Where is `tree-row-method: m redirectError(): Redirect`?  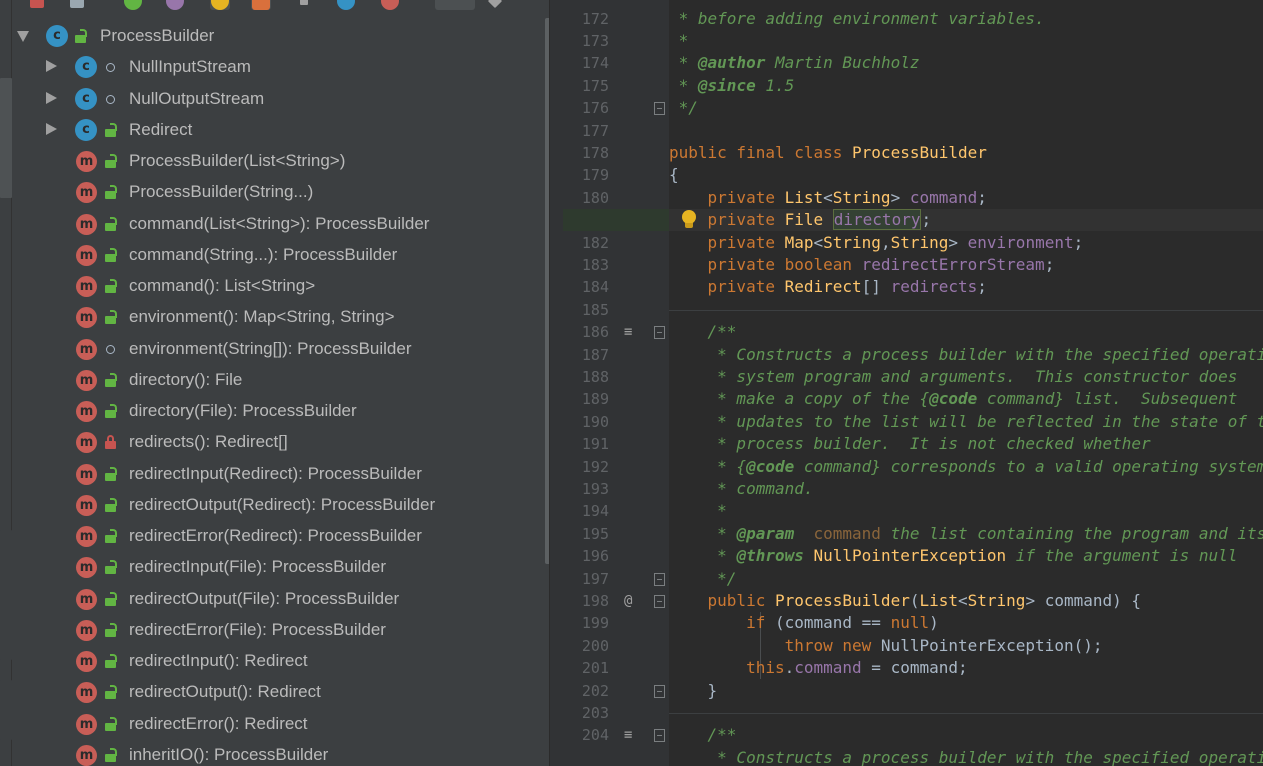
tree-row-method: m redirectError(): Redirect is located at coordinates (279, 724).